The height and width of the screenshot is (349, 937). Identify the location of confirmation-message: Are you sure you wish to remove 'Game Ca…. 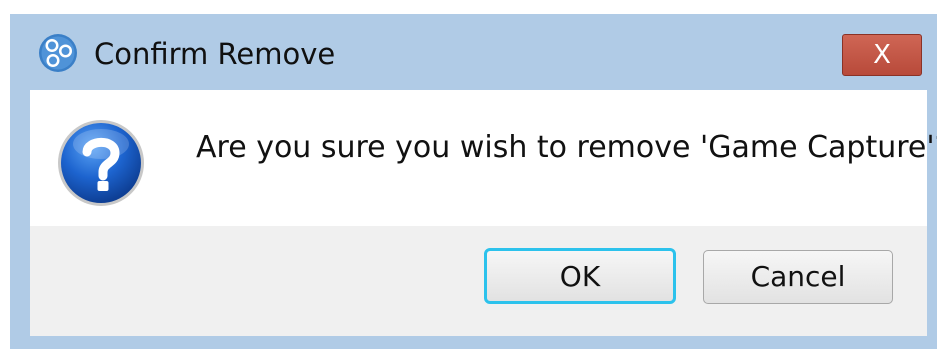
(566, 147).